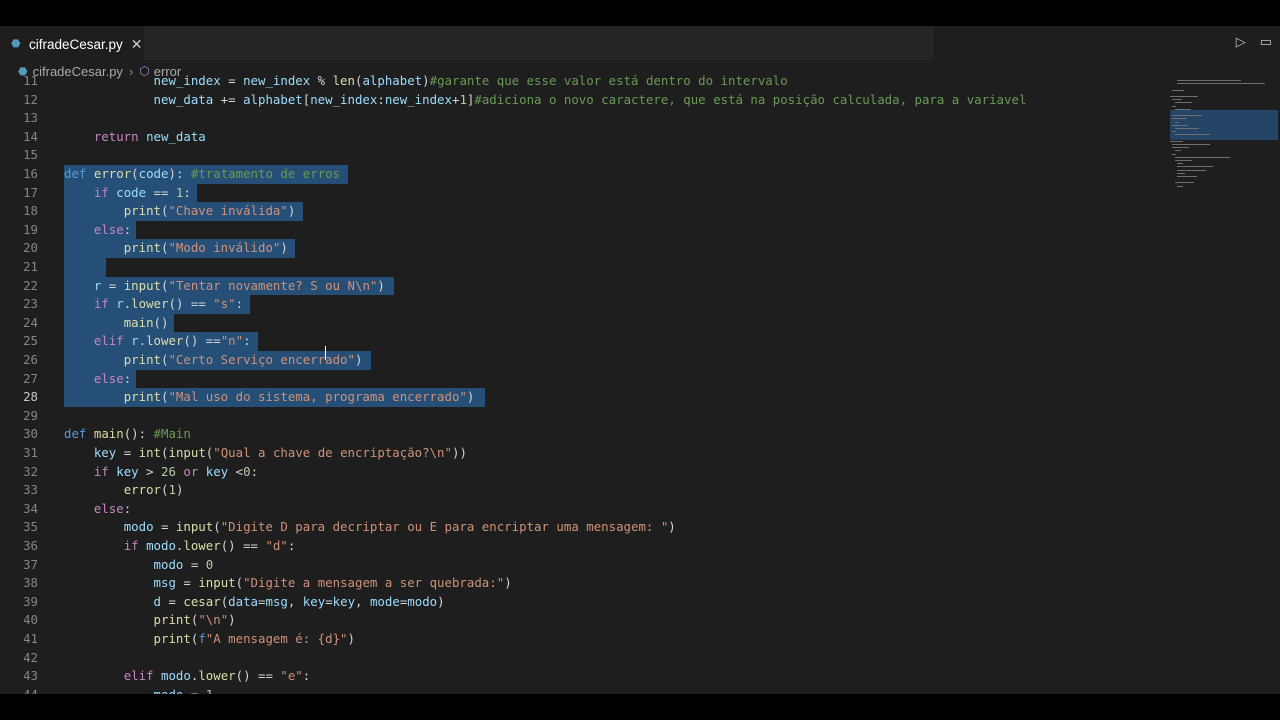  Describe the element at coordinates (580, 323) in the screenshot. I see `code-line: 24 main()` at that location.